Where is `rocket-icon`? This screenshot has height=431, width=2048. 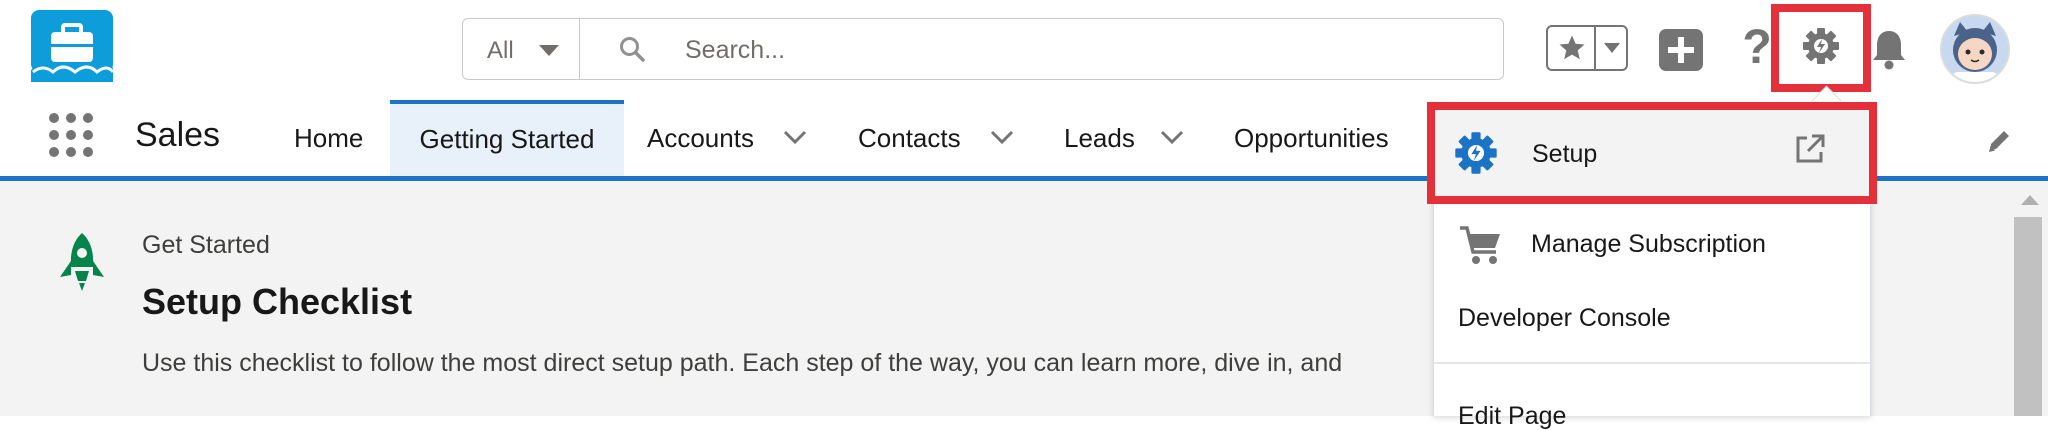 rocket-icon is located at coordinates (82, 262).